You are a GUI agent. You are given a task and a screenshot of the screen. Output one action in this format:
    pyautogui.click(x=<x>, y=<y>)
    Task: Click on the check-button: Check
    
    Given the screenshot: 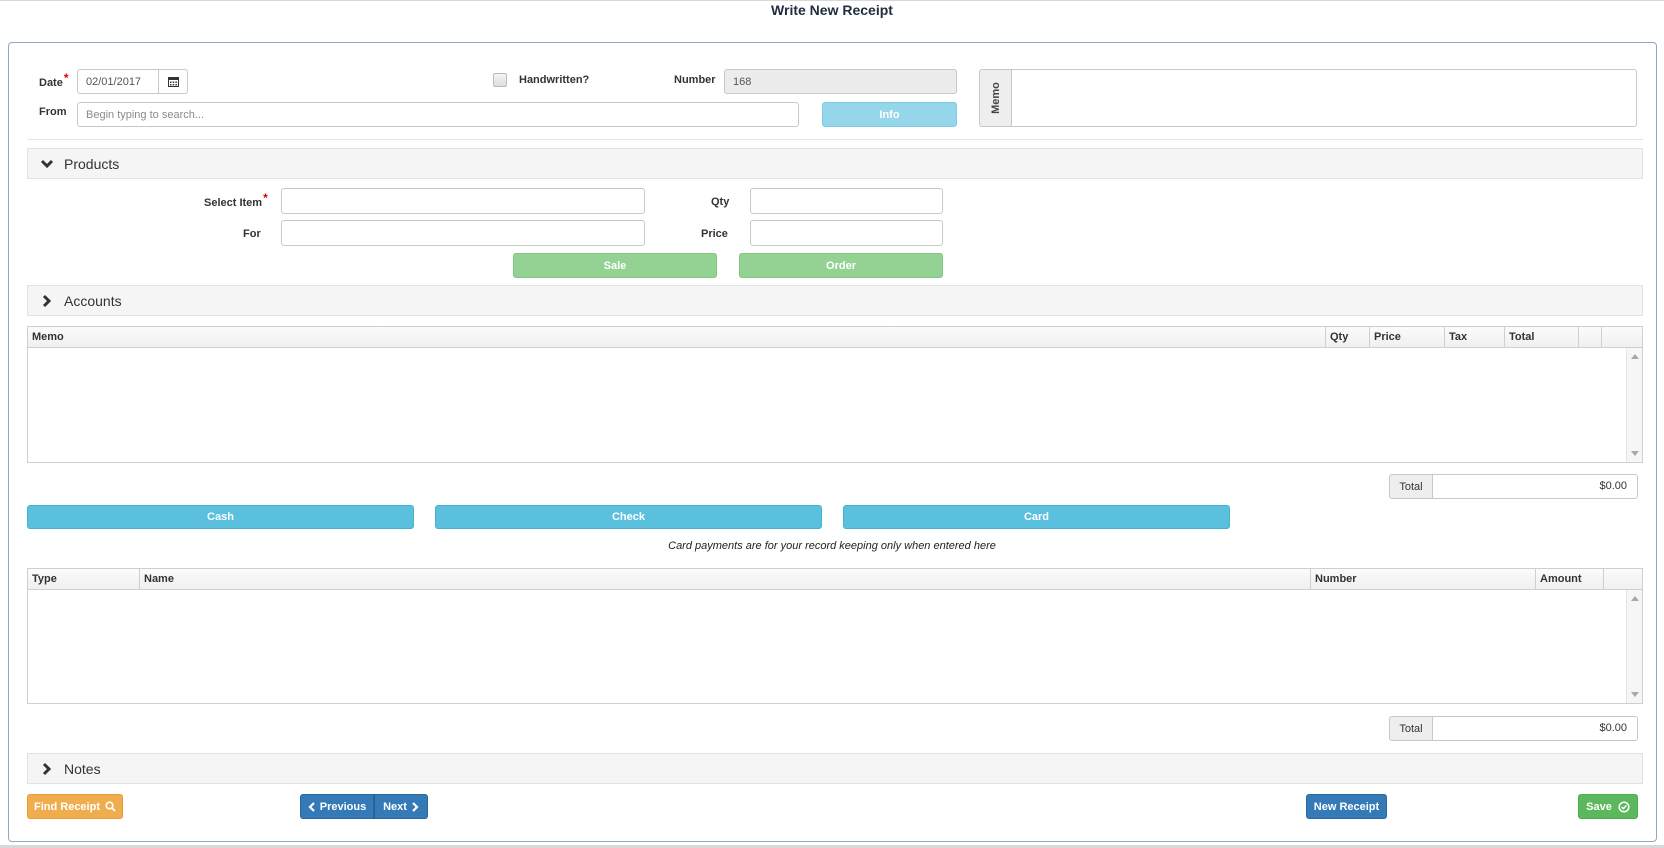 What is the action you would take?
    pyautogui.click(x=628, y=517)
    